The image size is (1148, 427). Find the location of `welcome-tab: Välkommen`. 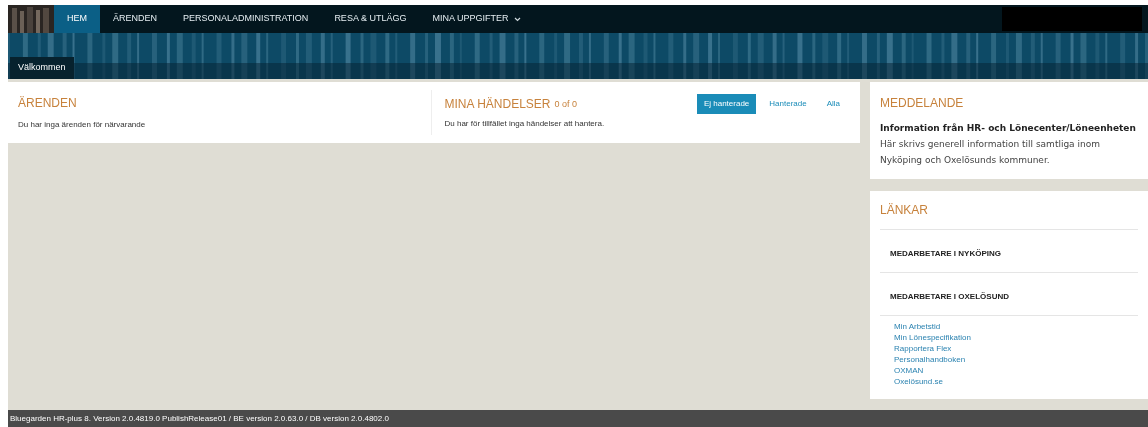

welcome-tab: Välkommen is located at coordinates (42, 68).